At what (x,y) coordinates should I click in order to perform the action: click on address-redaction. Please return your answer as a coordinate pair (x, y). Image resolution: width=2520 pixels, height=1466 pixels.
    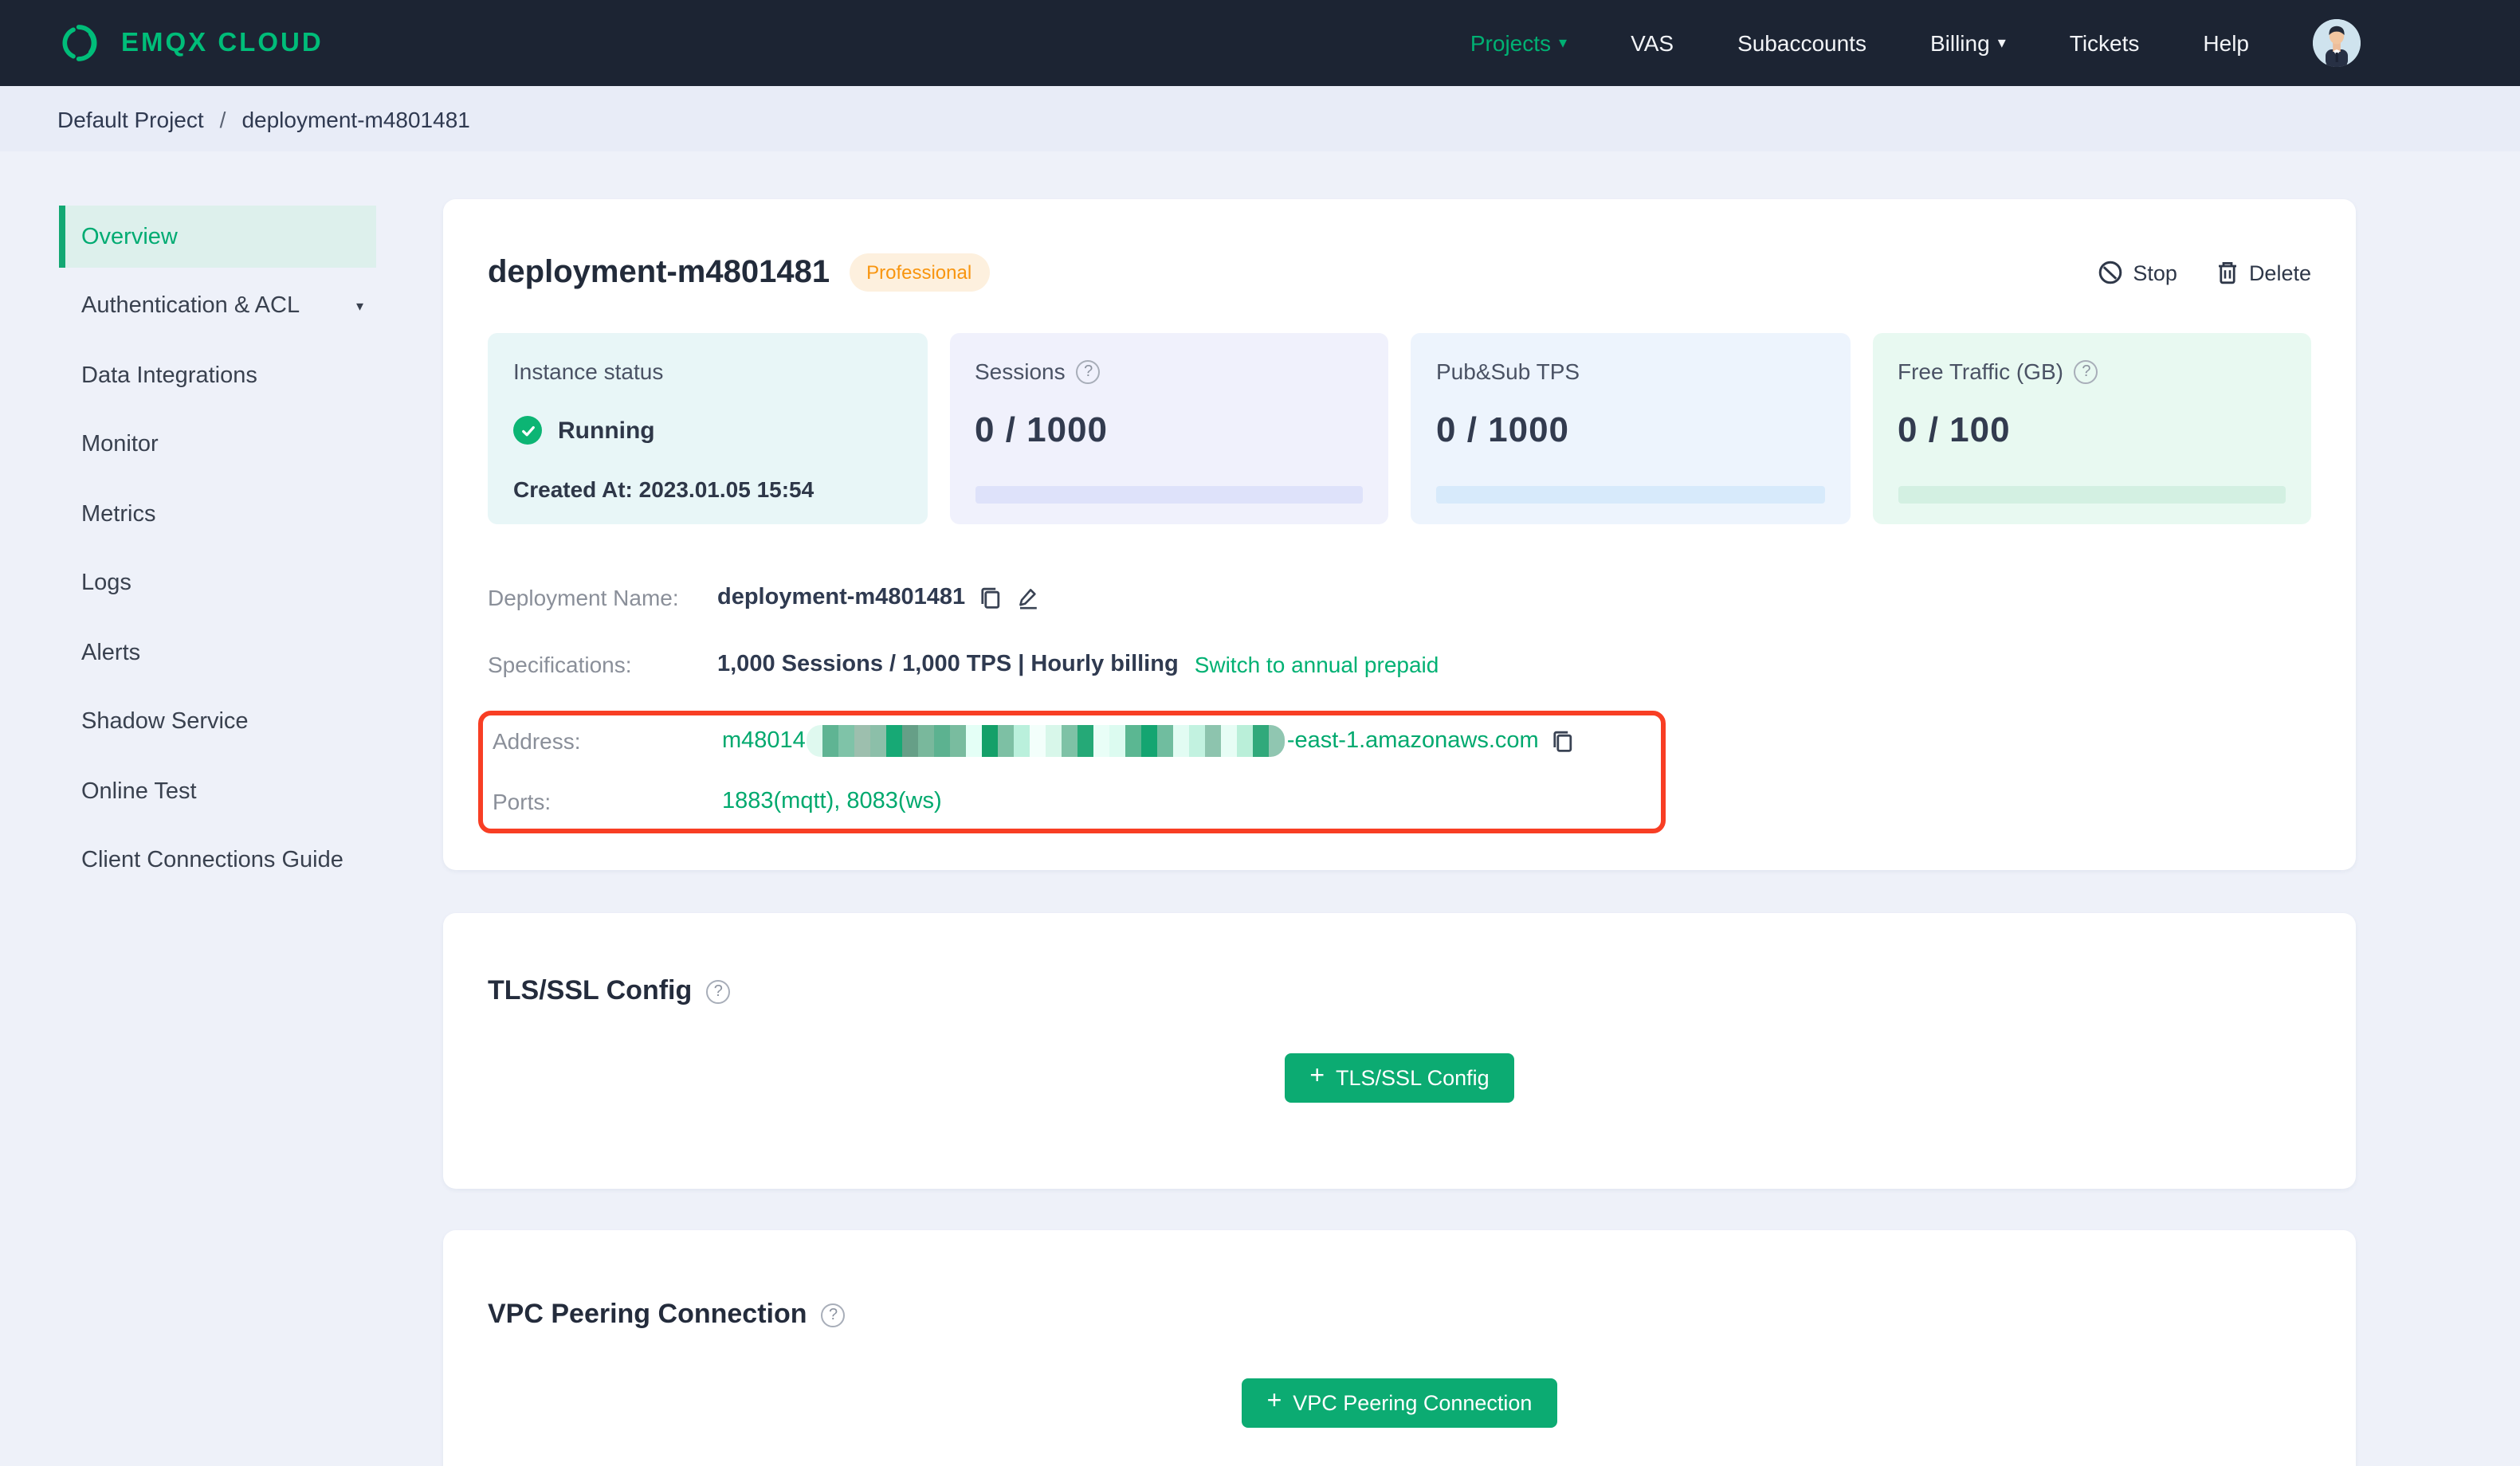
    Looking at the image, I should click on (1046, 741).